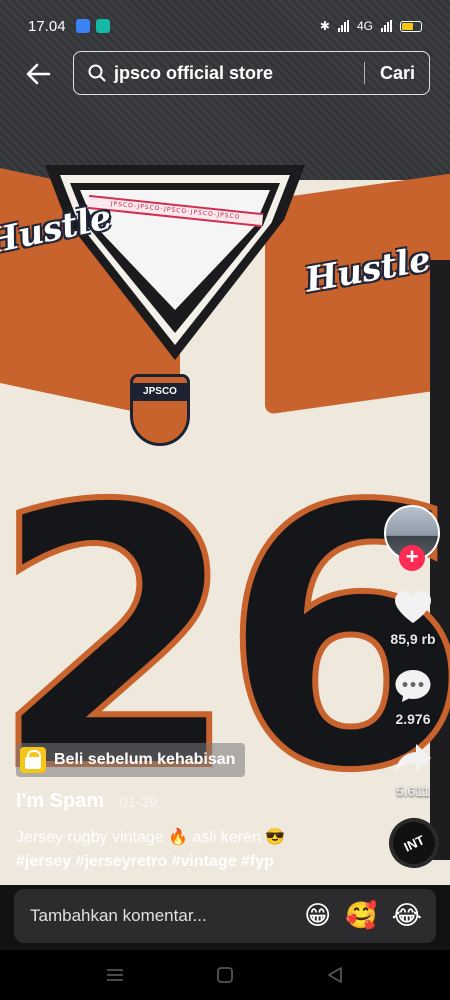 Image resolution: width=450 pixels, height=1000 pixels. I want to click on status-indicators: ✱ 4G, so click(371, 26).